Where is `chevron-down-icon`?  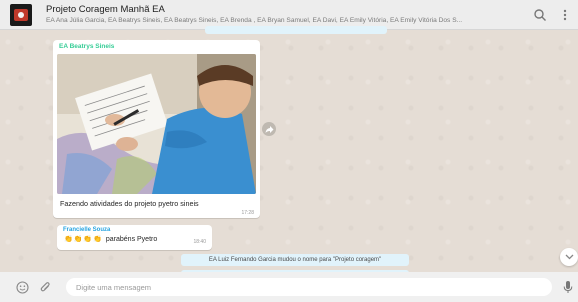
chevron-down-icon is located at coordinates (569, 257).